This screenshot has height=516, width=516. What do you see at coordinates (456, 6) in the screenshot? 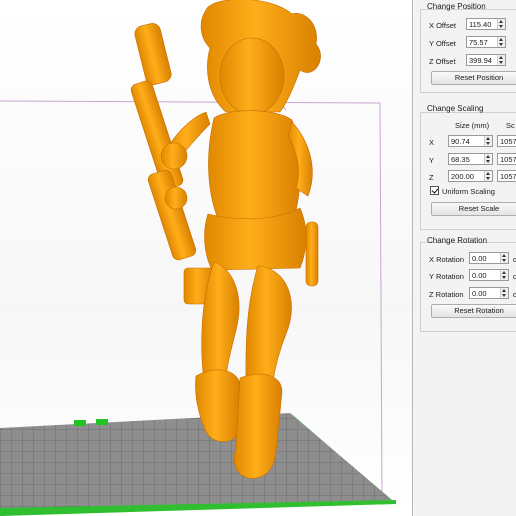
I see `group-title: Change Position` at bounding box center [456, 6].